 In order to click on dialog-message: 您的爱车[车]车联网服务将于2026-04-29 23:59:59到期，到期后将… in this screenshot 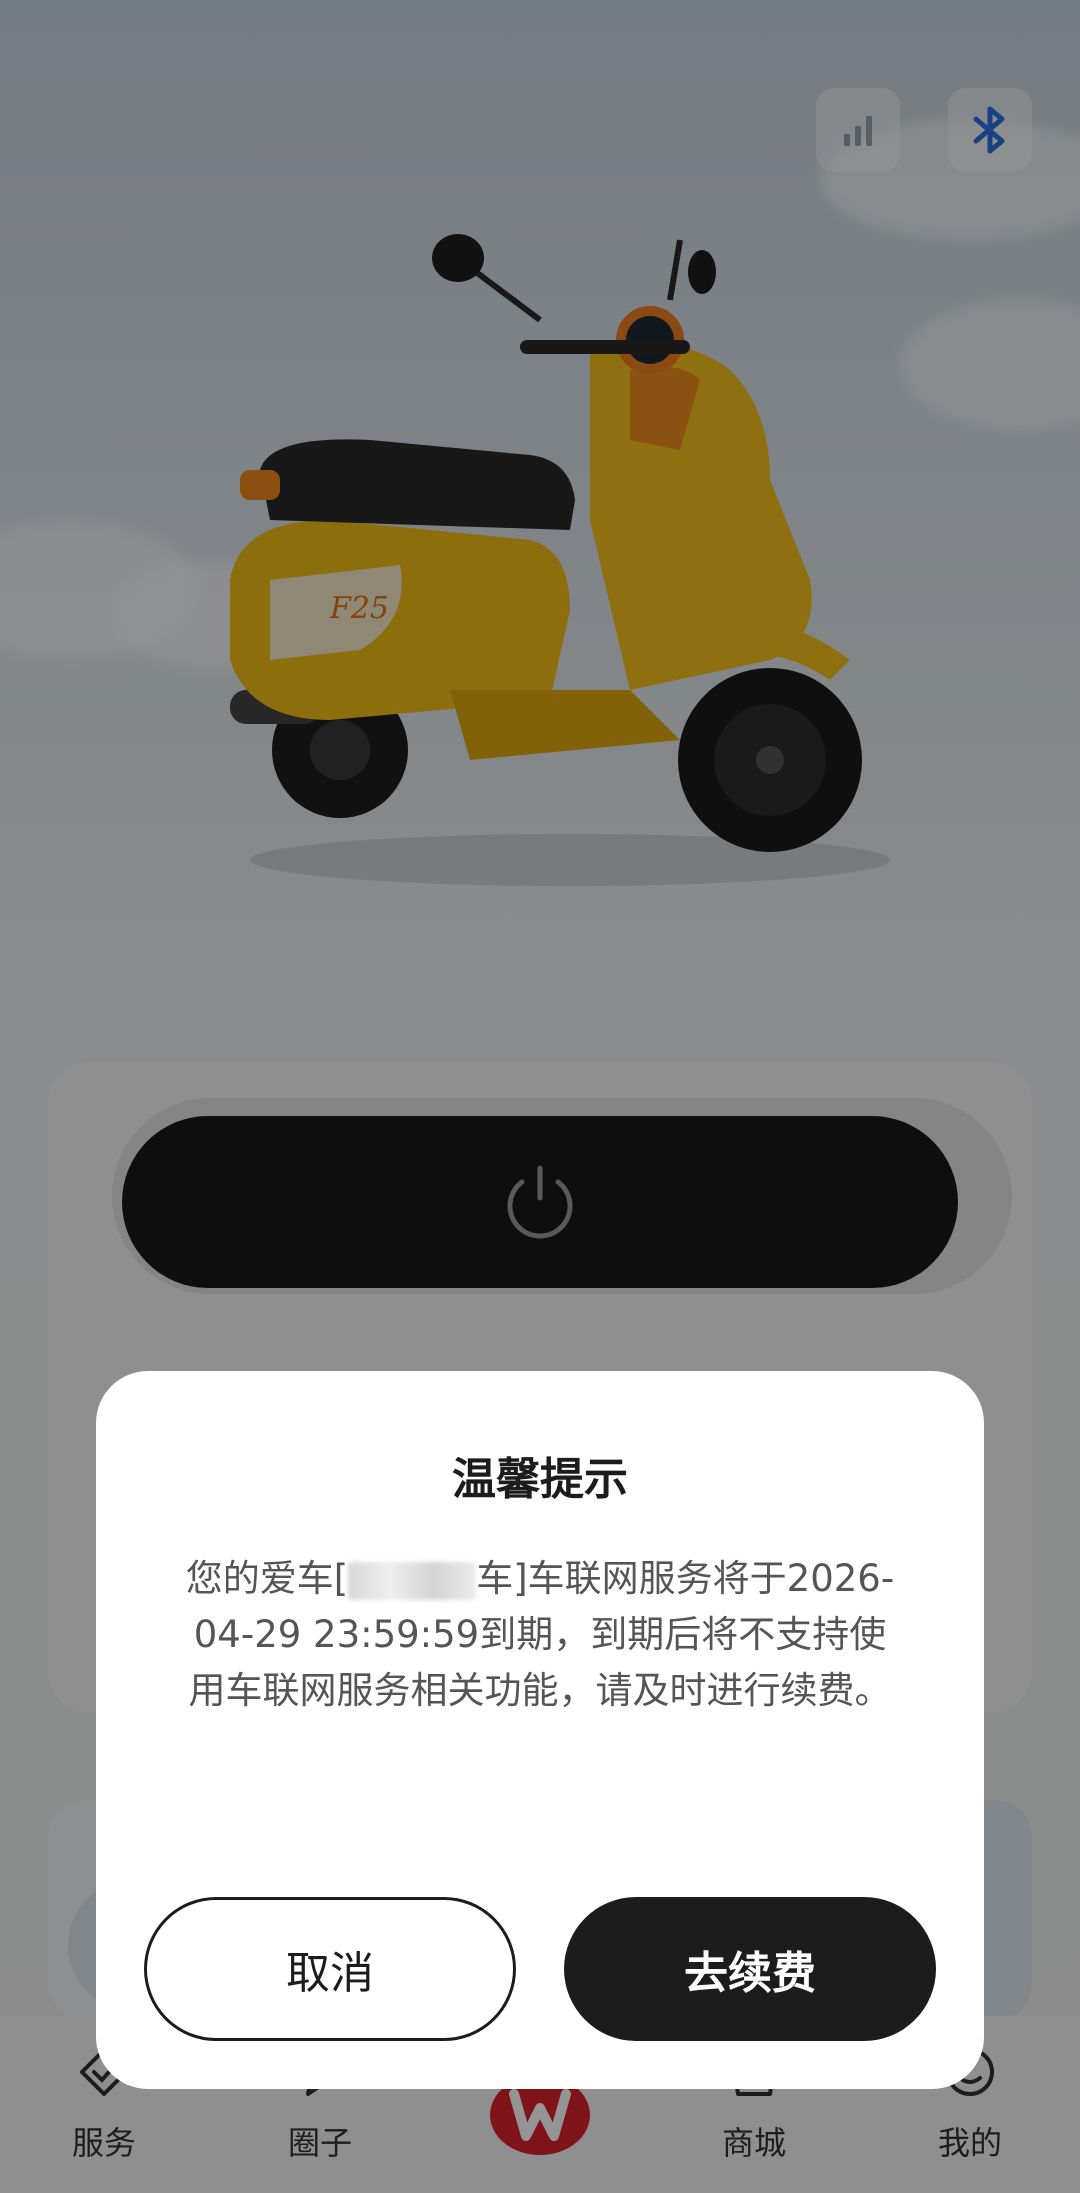, I will do `click(540, 1635)`.